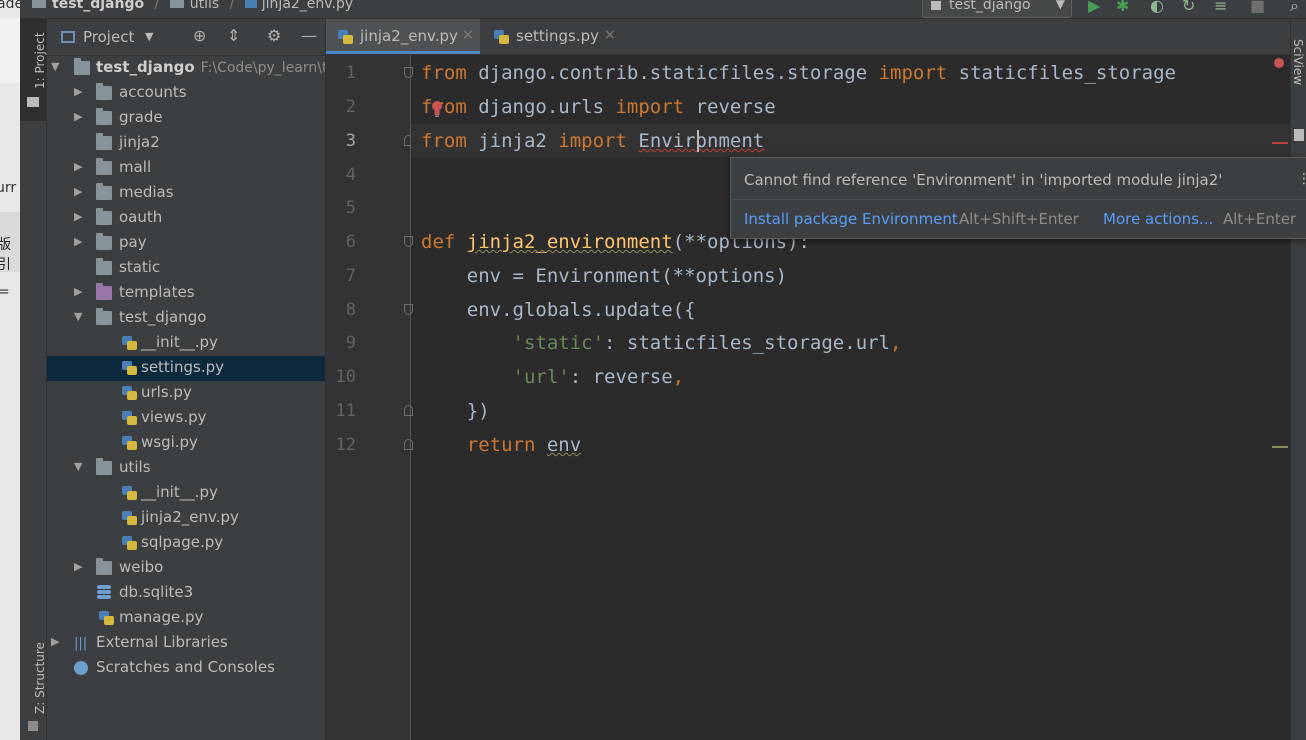  Describe the element at coordinates (1094, 7) in the screenshot. I see `run-icon: ▶` at that location.